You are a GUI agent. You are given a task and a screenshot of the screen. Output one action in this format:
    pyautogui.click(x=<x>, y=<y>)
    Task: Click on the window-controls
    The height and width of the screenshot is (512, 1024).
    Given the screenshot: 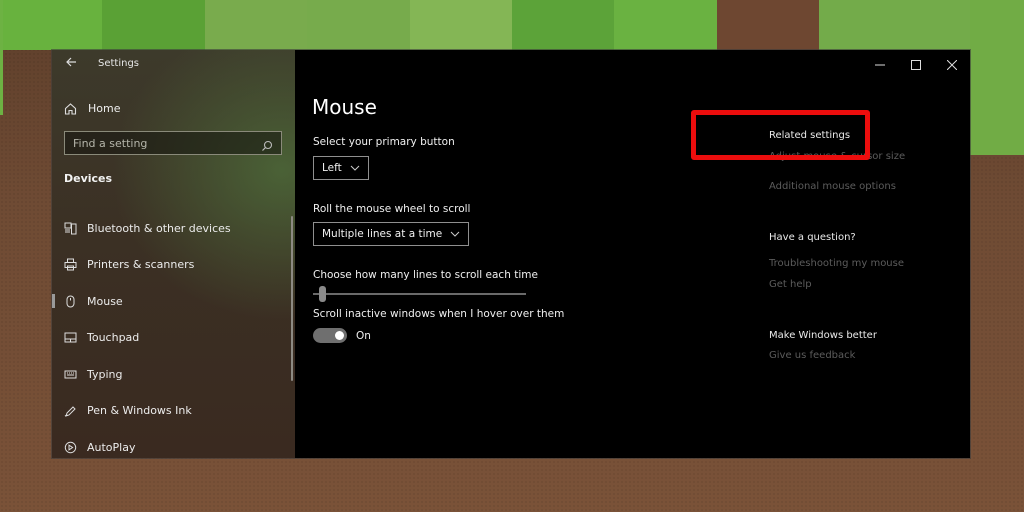 What is the action you would take?
    pyautogui.click(x=916, y=65)
    